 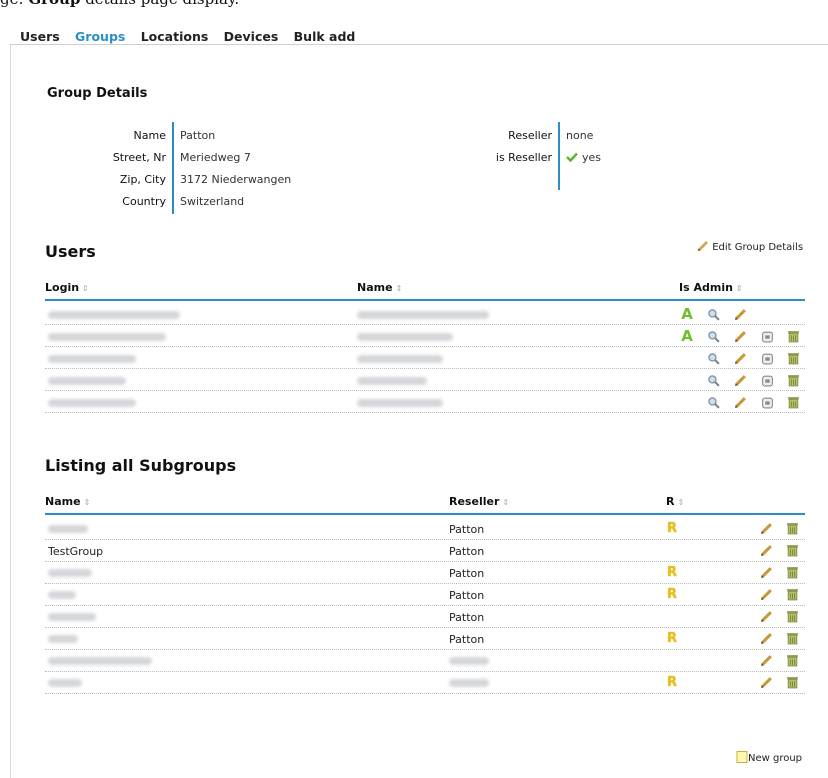 What do you see at coordinates (236, 179) in the screenshot?
I see `zip-city-value: 3172 Niederwangen` at bounding box center [236, 179].